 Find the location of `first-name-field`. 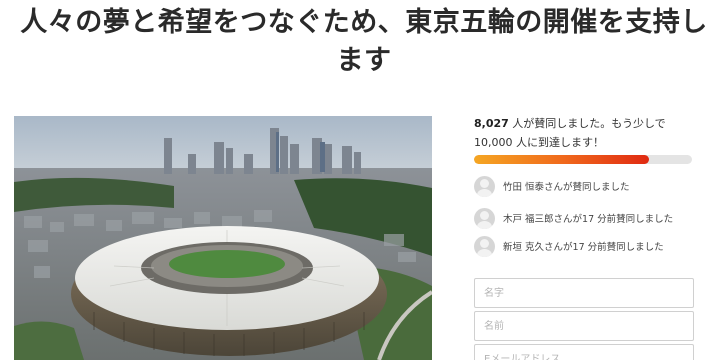

first-name-field is located at coordinates (584, 326).